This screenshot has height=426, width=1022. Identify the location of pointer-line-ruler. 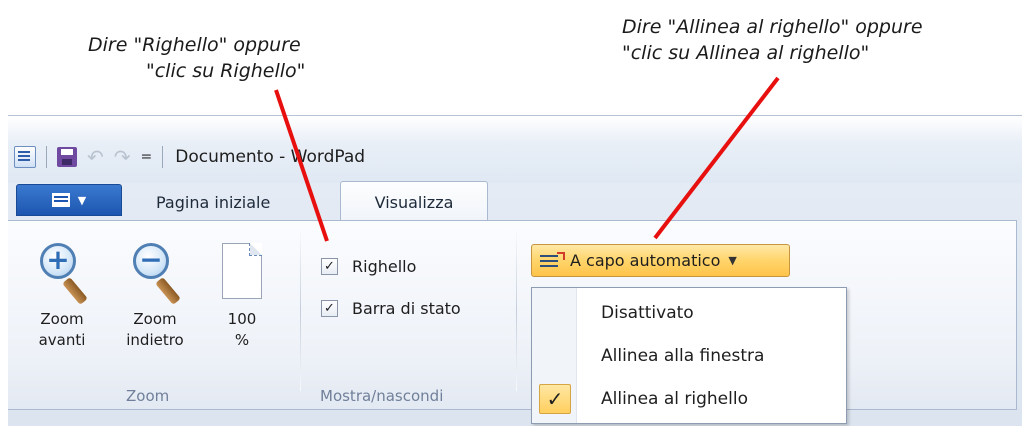
(301, 165).